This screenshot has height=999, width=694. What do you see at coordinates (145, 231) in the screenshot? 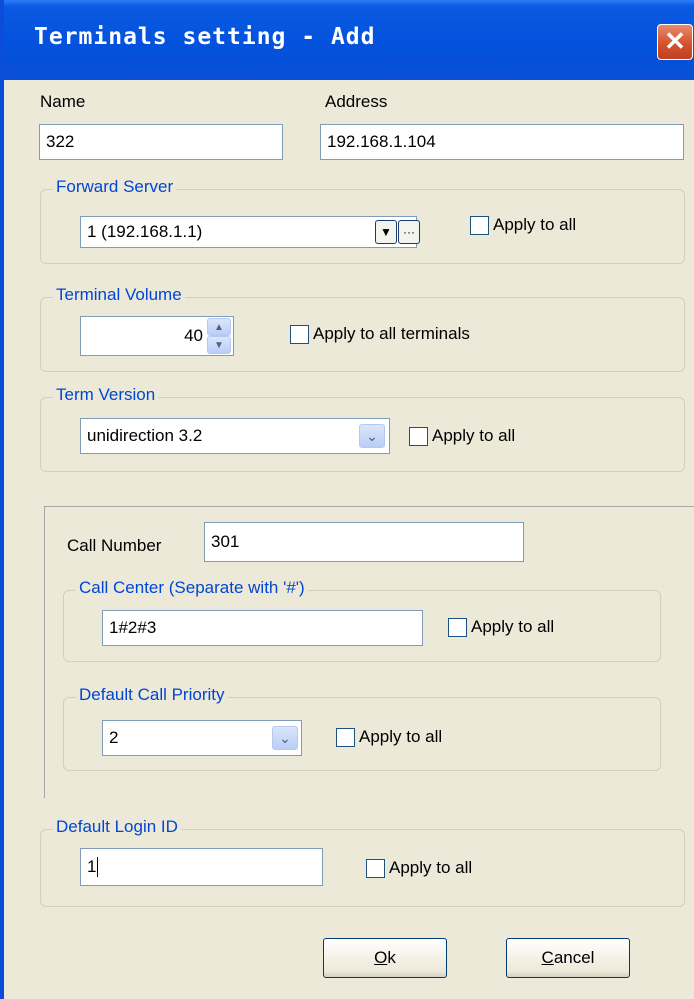
I see `forward-server-value: 1 (192.168.1.1)` at bounding box center [145, 231].